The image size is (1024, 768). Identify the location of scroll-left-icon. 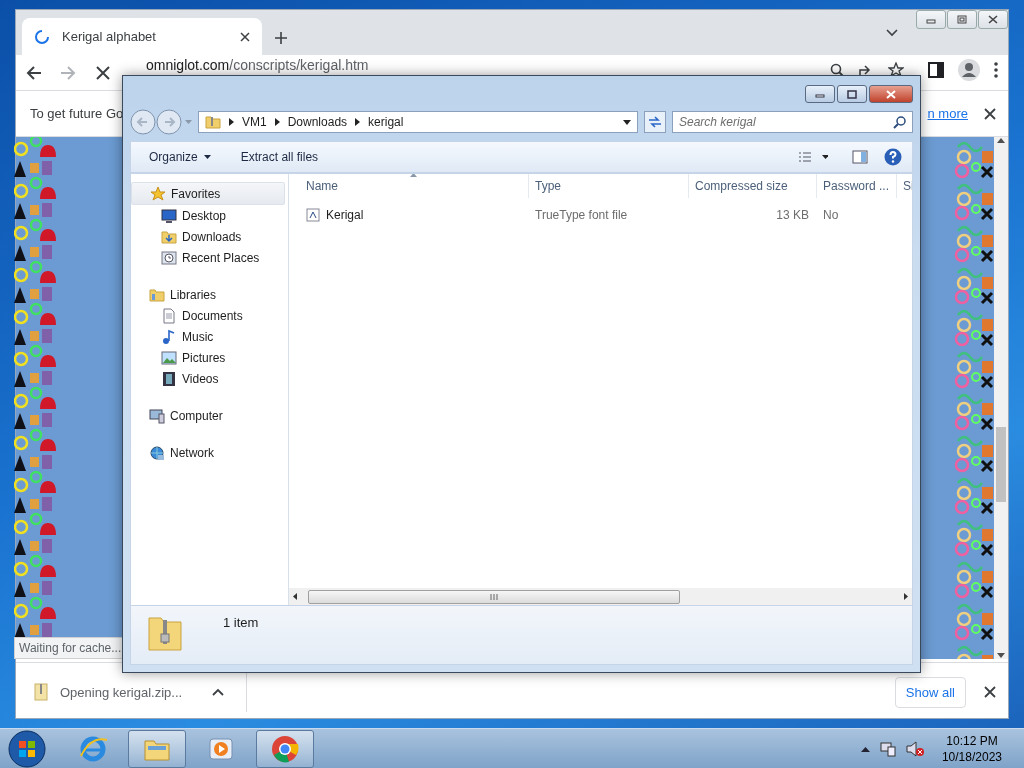
(295, 596).